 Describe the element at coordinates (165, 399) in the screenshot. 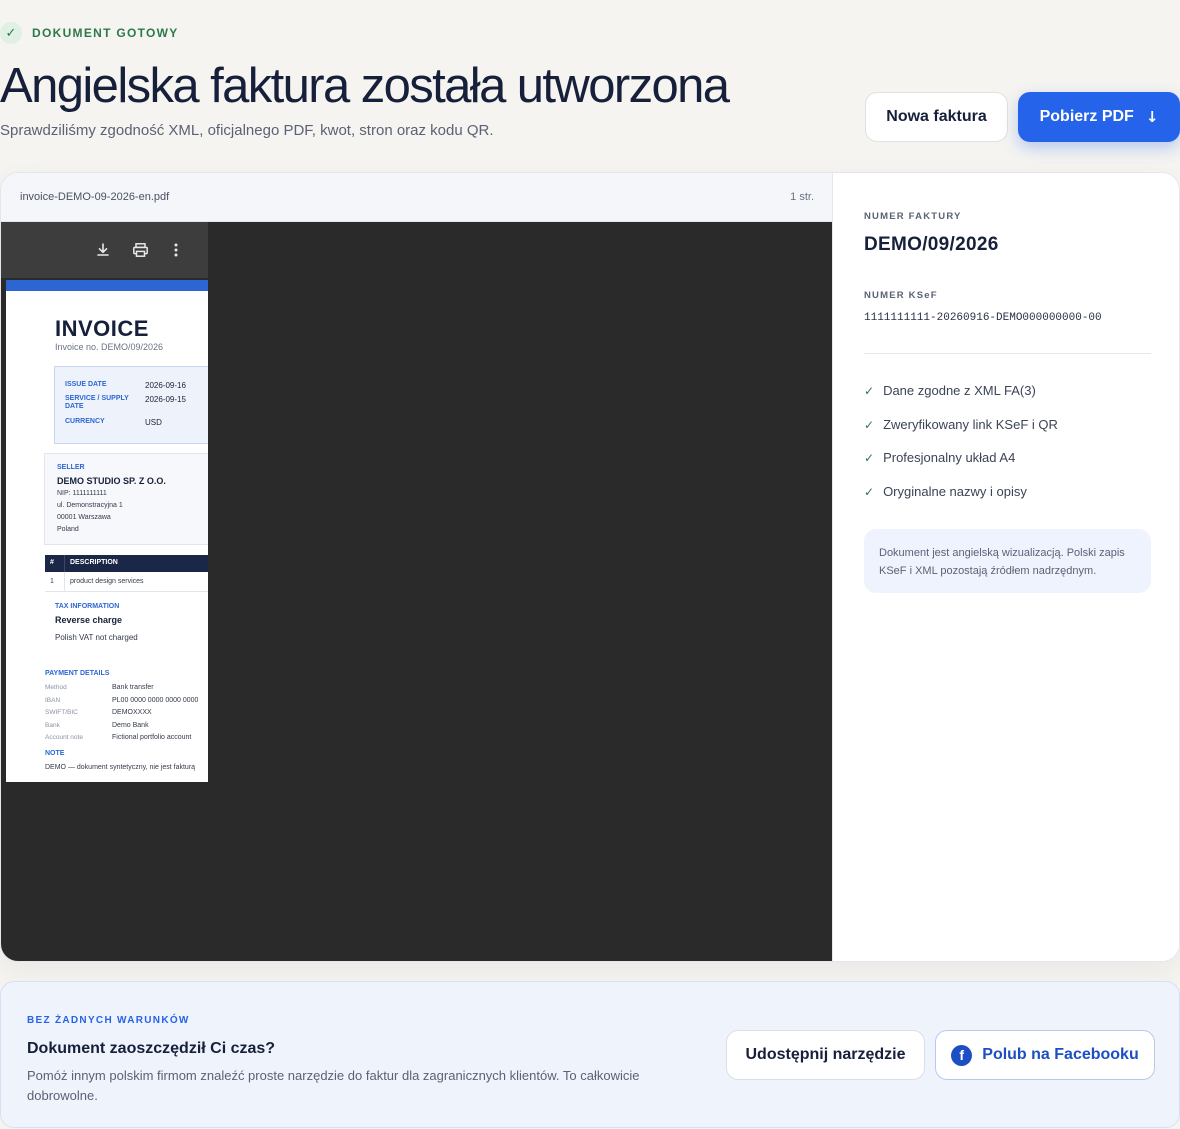

I see `meta-value: 2026-09-15` at that location.